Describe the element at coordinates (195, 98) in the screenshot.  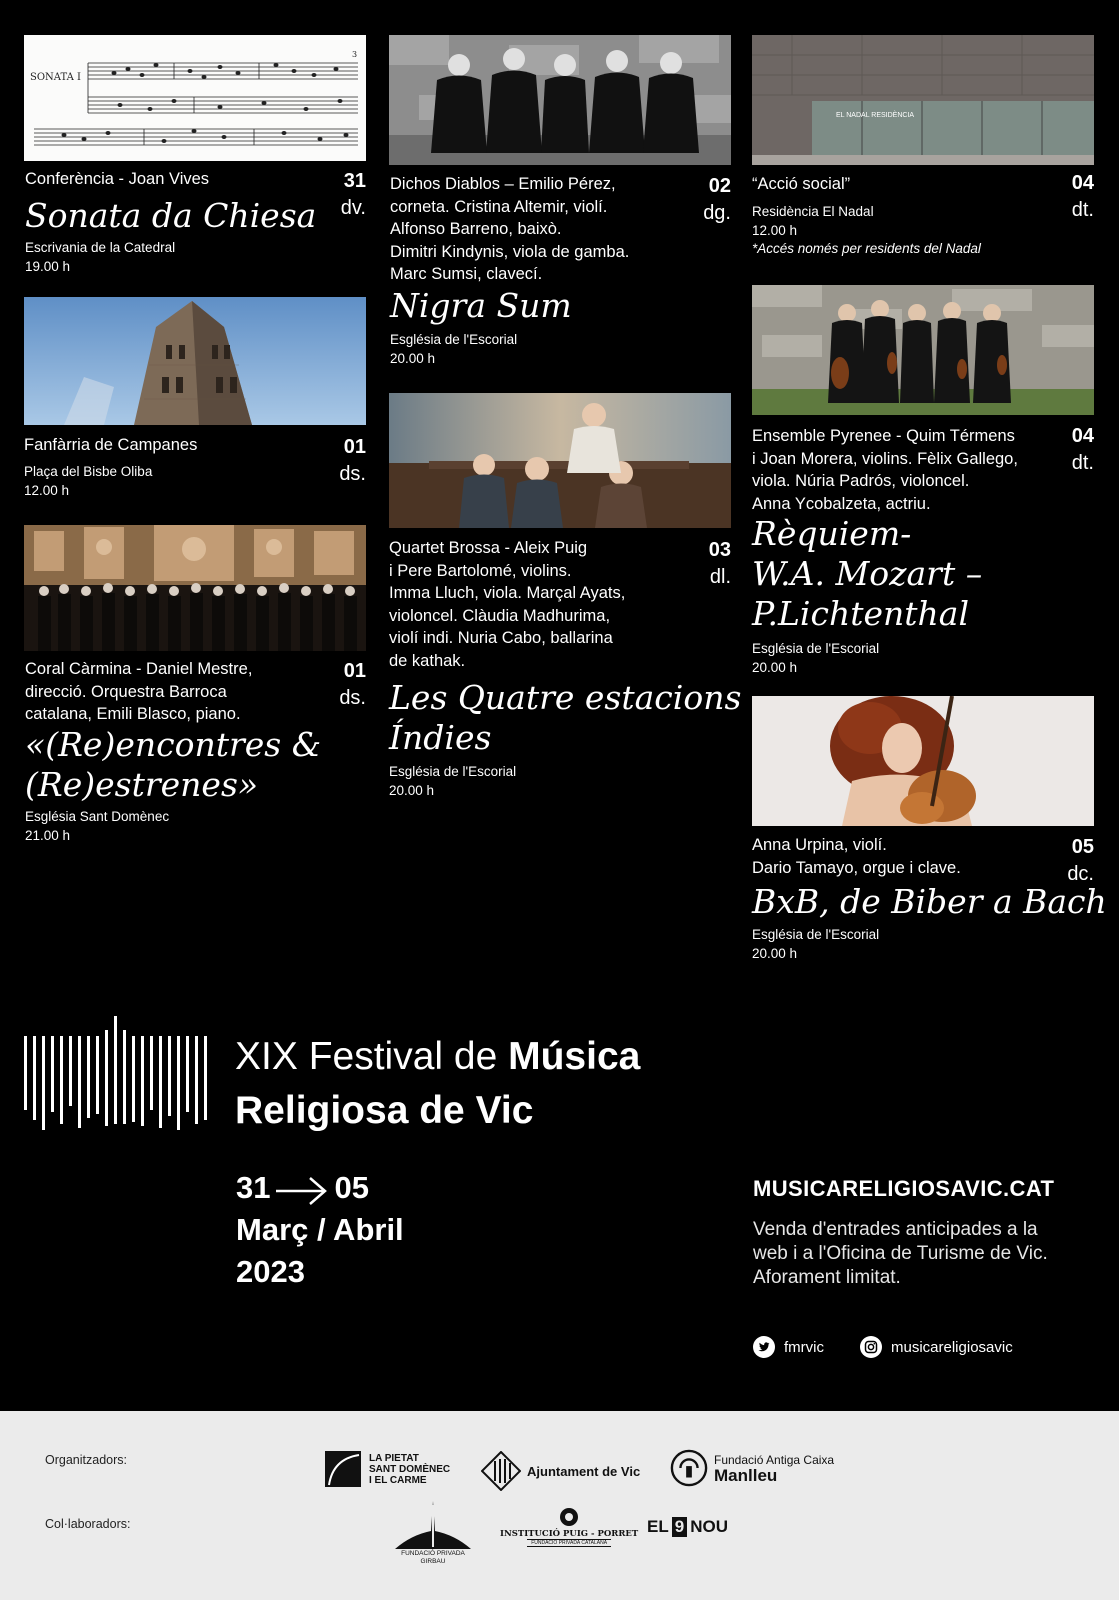
I see `sheet-music-image: SONATA I 3` at that location.